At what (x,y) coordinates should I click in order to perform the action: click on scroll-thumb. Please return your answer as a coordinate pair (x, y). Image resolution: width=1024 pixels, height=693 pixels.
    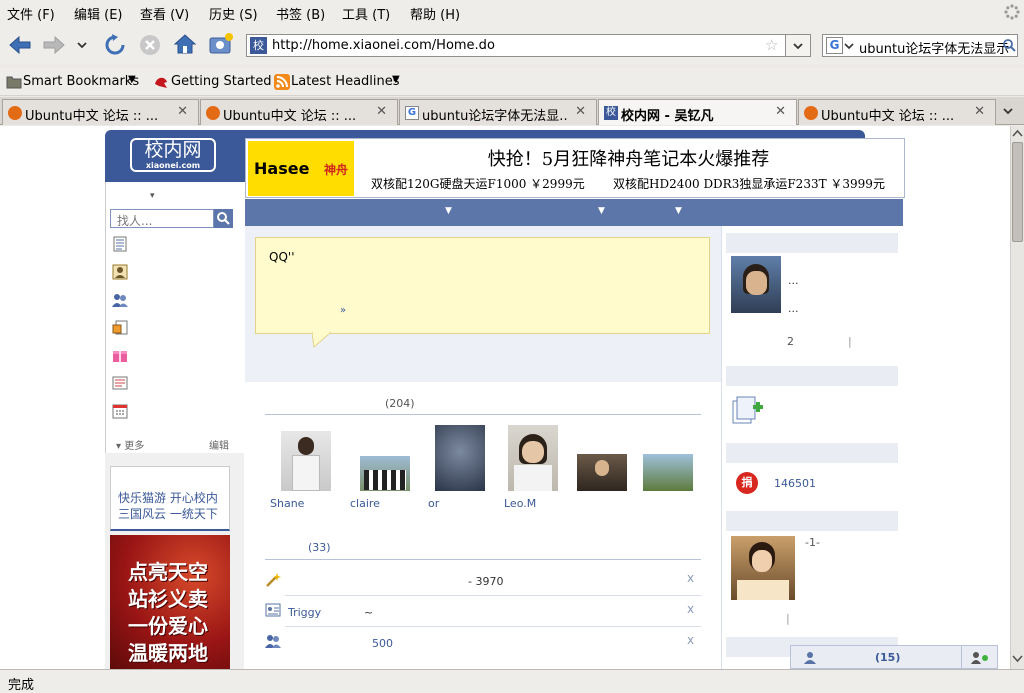
    Looking at the image, I should click on (1017, 192).